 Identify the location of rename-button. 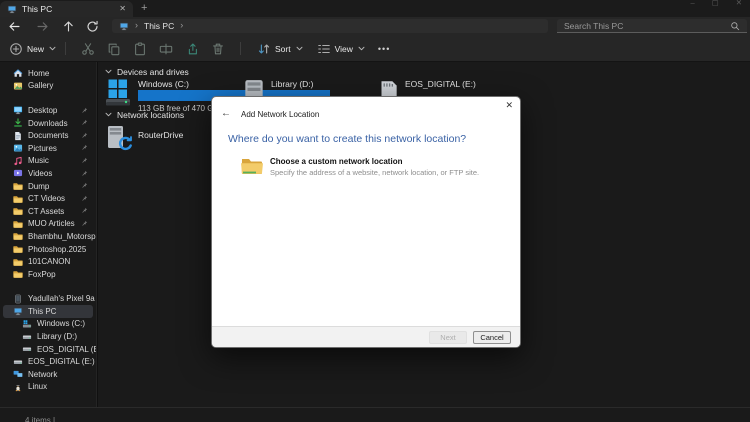
(166, 49).